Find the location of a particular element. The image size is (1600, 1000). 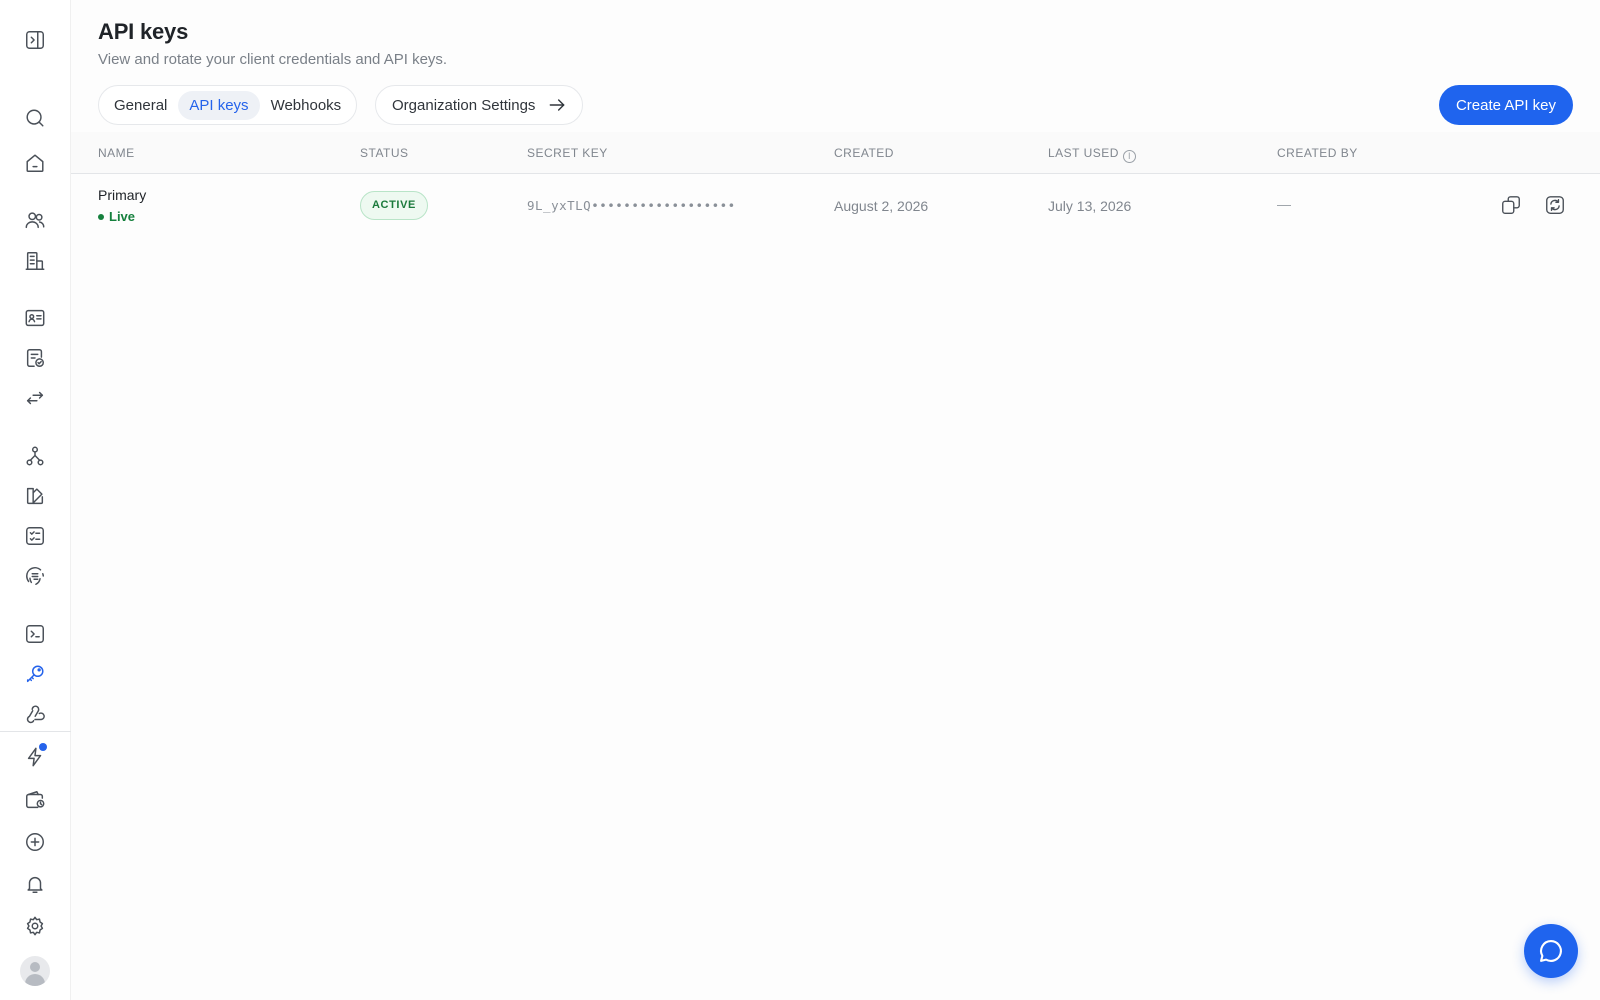

search-icon is located at coordinates (35, 118).